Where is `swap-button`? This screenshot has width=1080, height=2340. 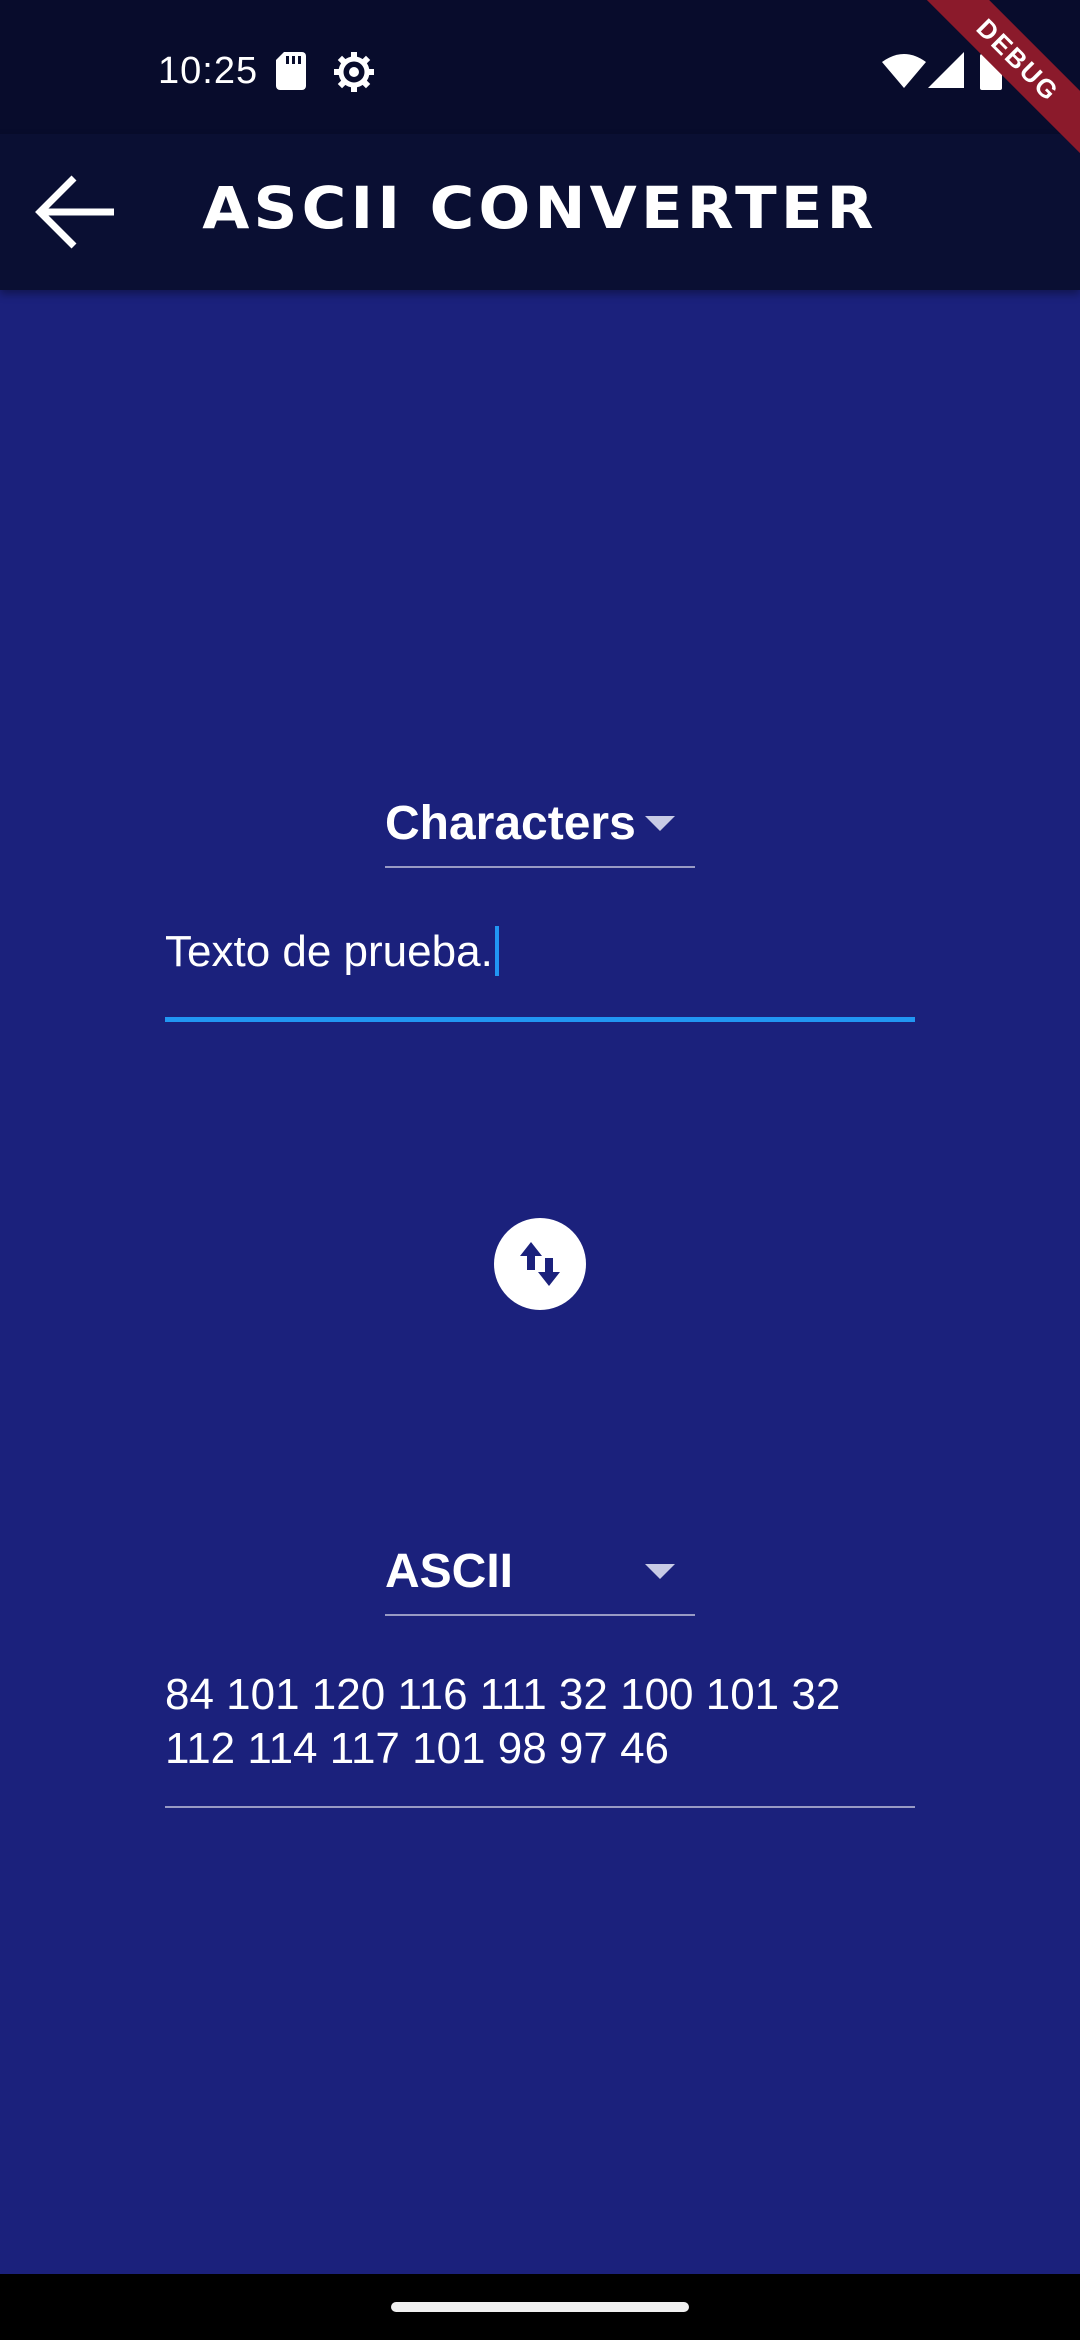
swap-button is located at coordinates (540, 1264).